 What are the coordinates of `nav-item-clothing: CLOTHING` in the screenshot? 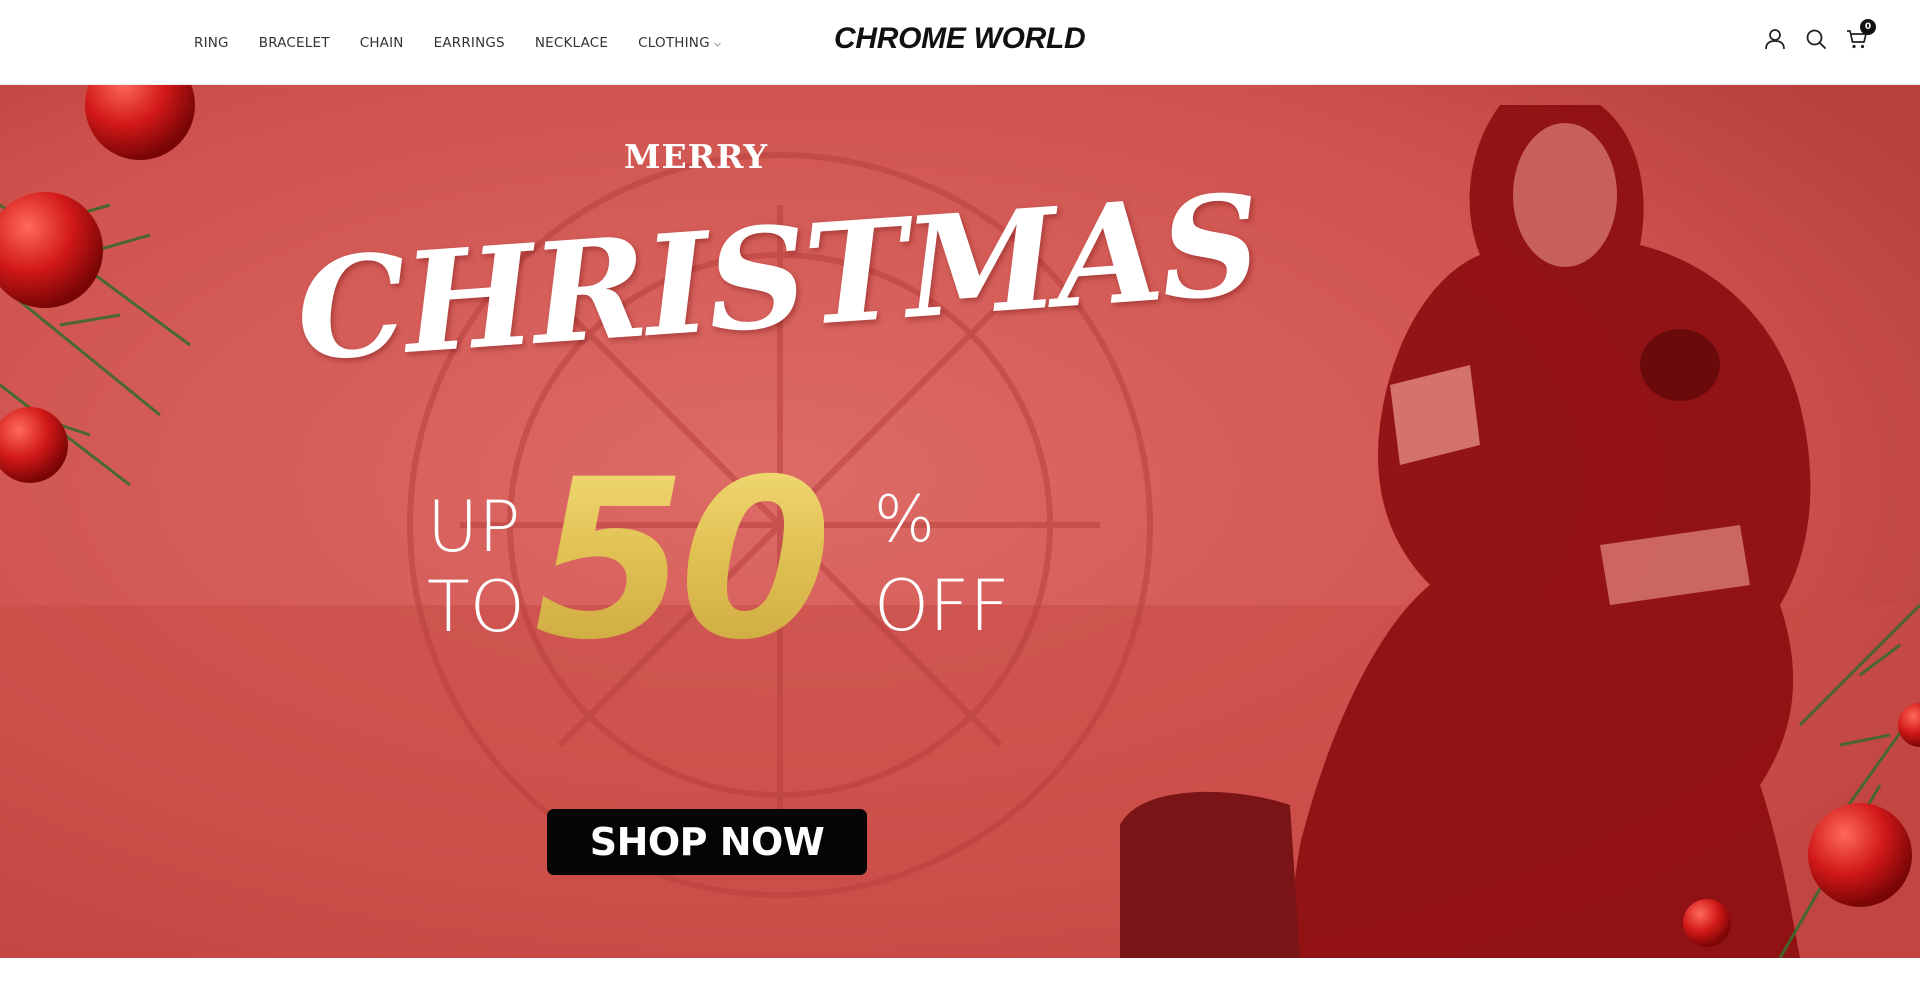 It's located at (679, 43).